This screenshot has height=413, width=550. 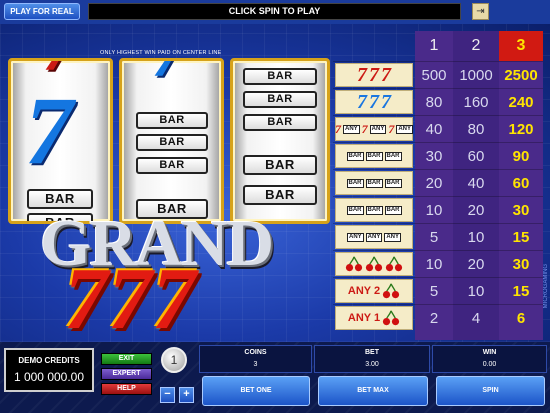 I want to click on payout-cell: 4, so click(x=476, y=318).